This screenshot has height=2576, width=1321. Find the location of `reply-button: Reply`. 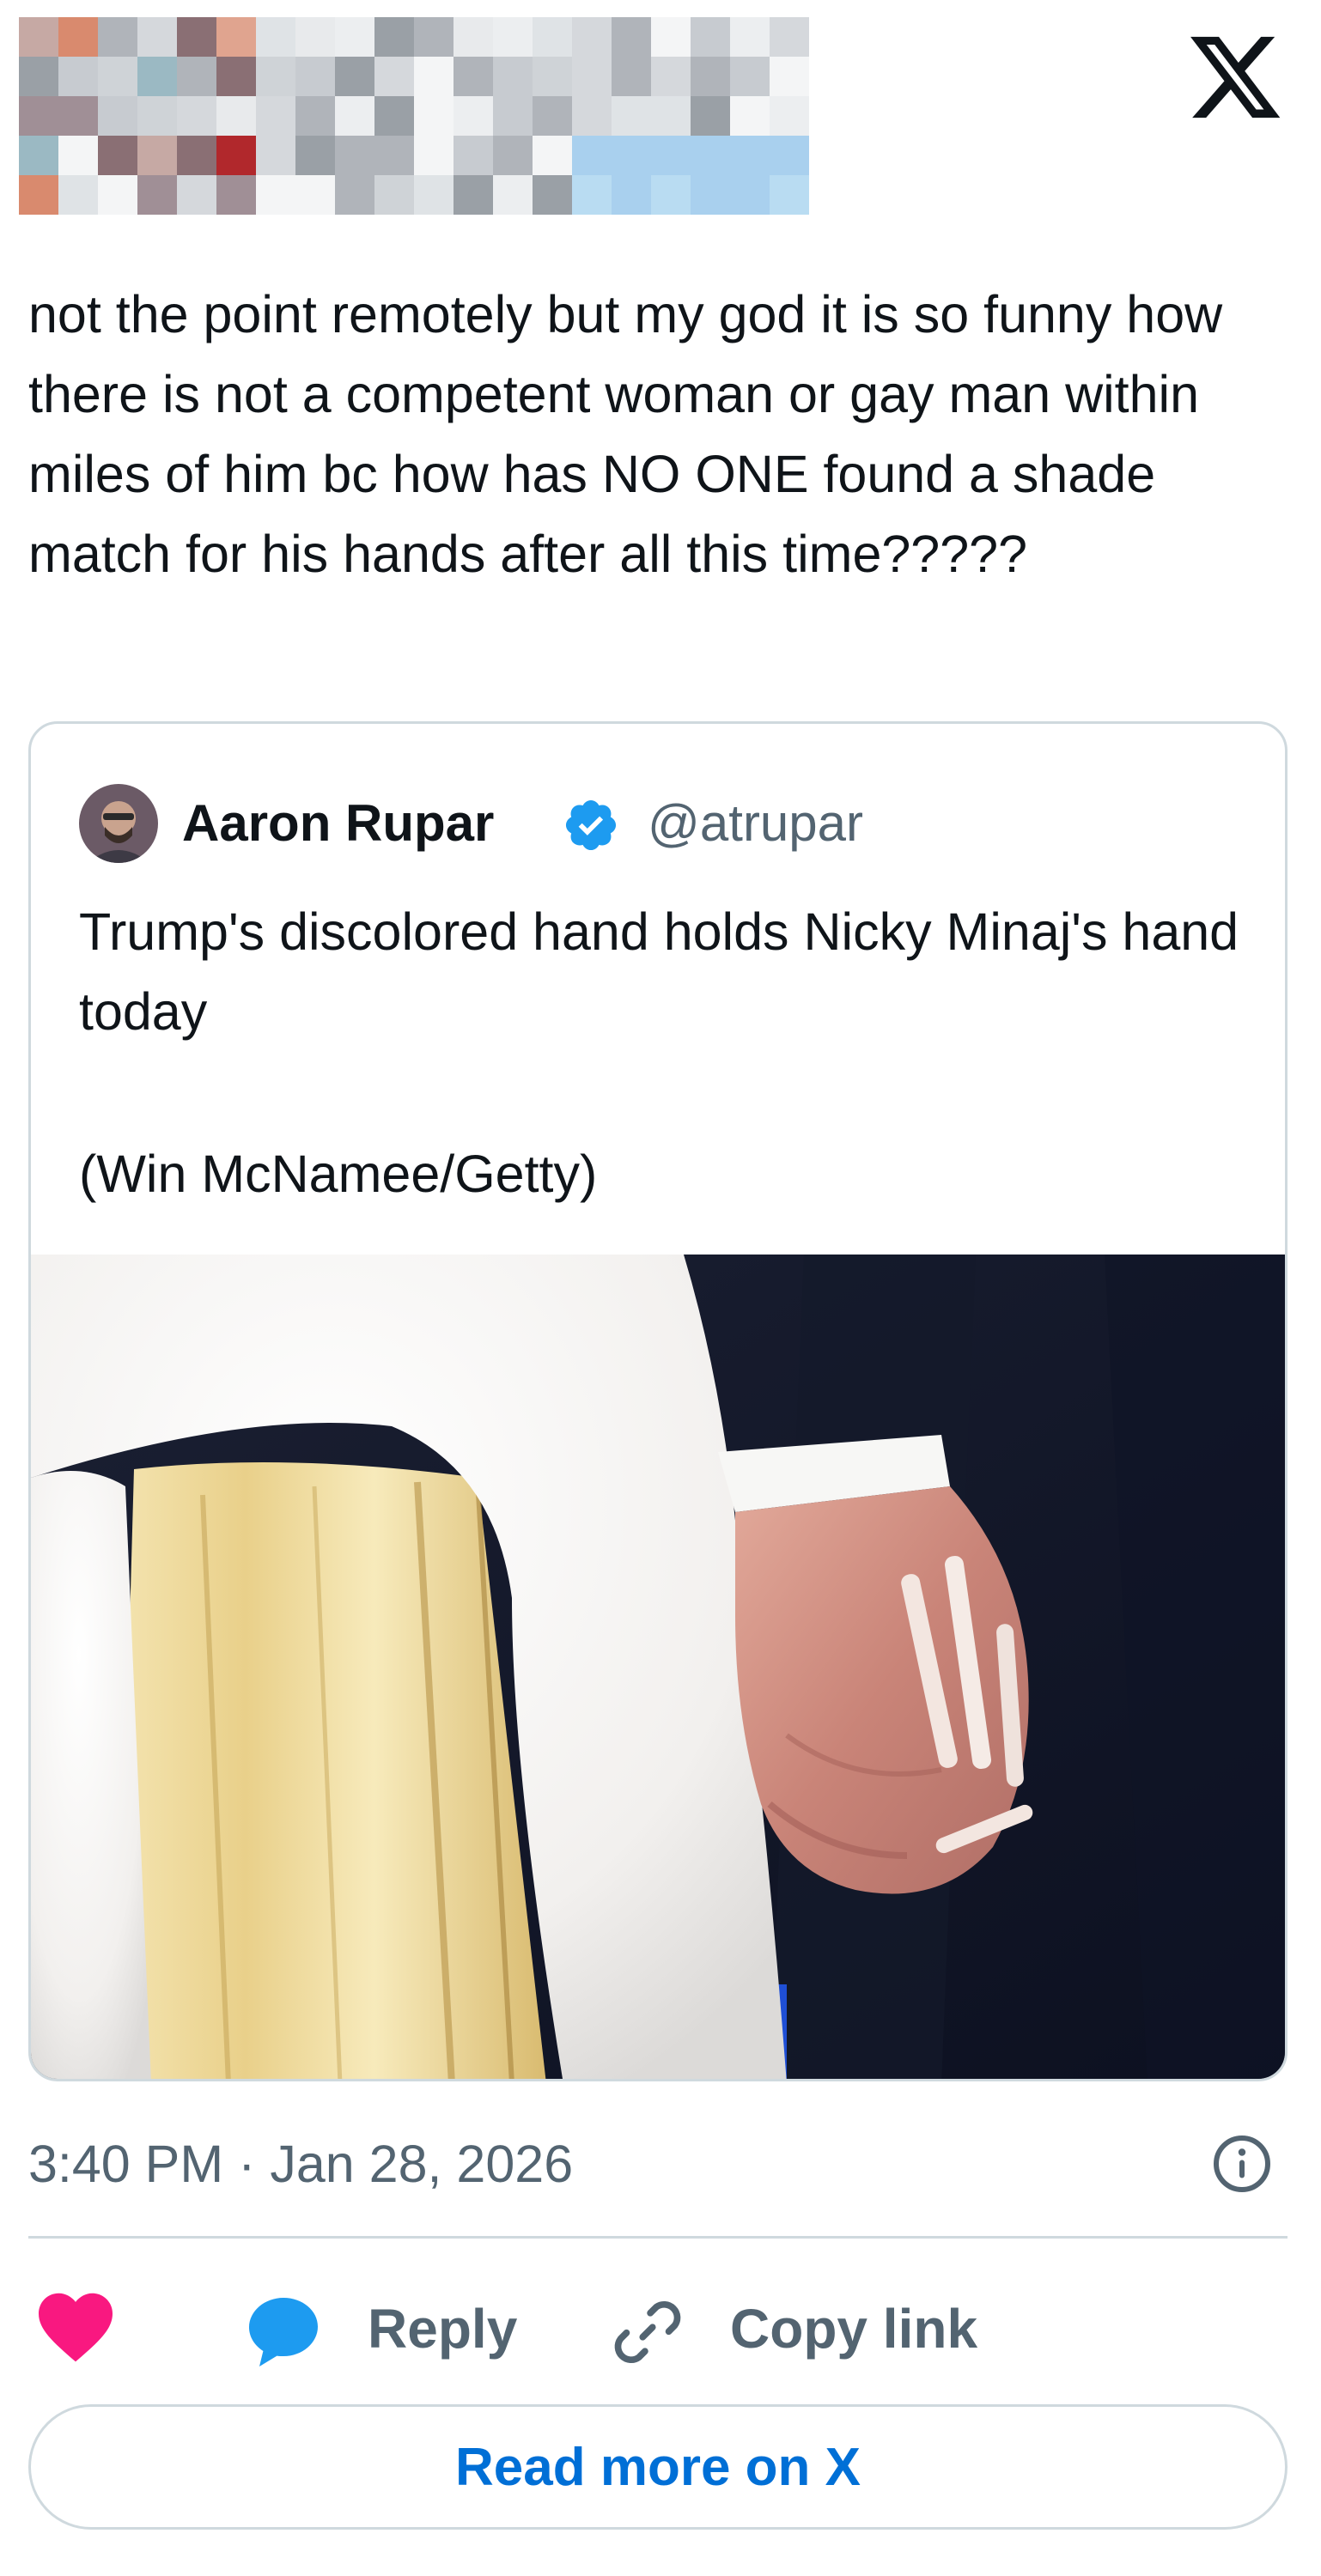

reply-button: Reply is located at coordinates (443, 2328).